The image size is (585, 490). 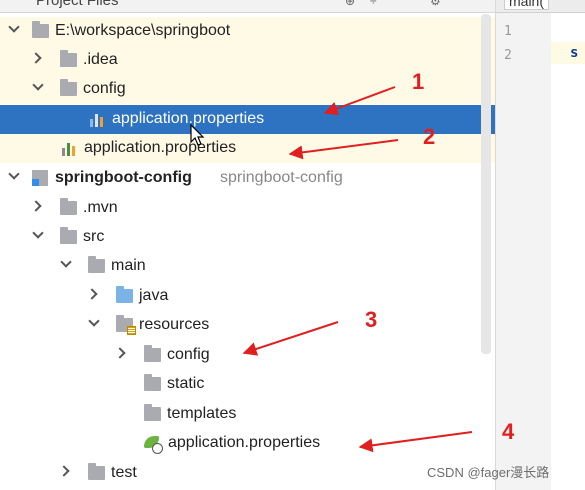 I want to click on annotation-label-2: 2, so click(x=429, y=136).